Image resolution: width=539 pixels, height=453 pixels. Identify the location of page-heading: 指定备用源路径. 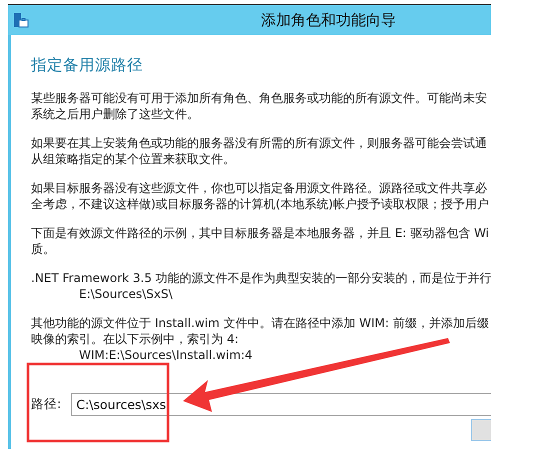
(87, 65).